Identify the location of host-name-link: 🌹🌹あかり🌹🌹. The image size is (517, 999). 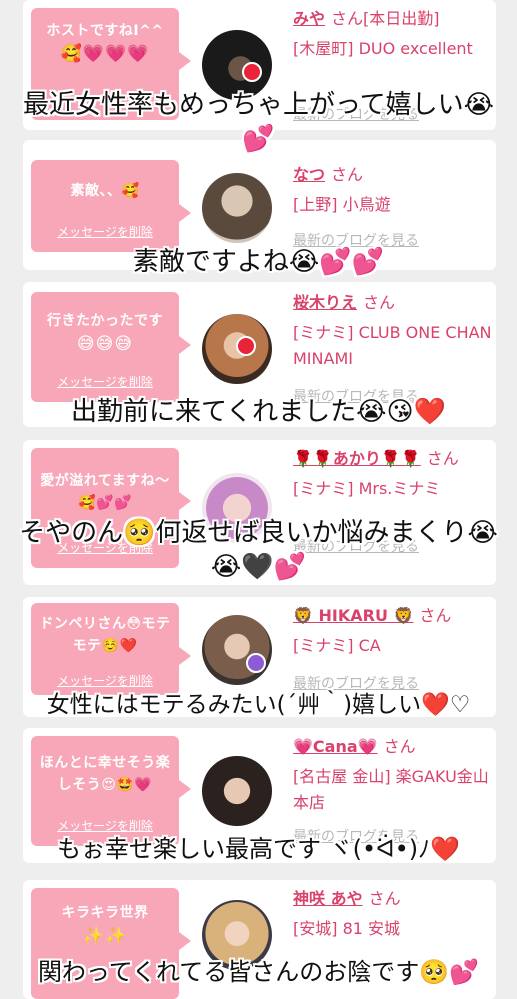
(357, 458).